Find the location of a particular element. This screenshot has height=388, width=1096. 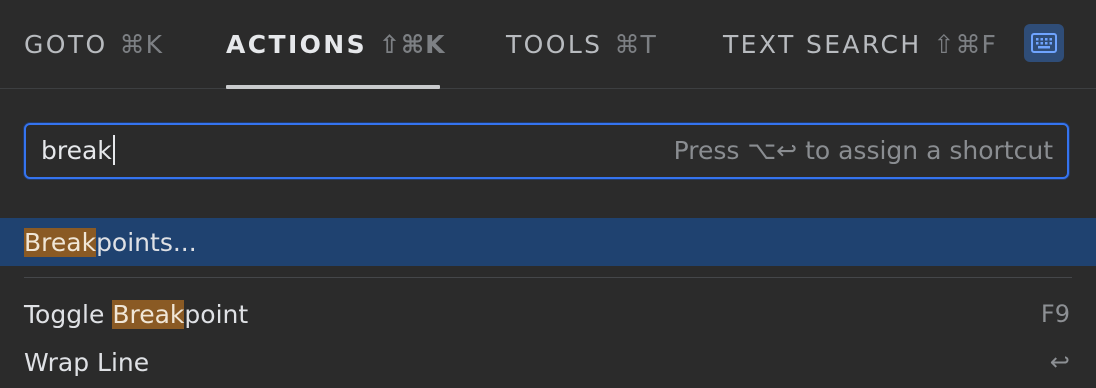

result-divider is located at coordinates (548, 277).